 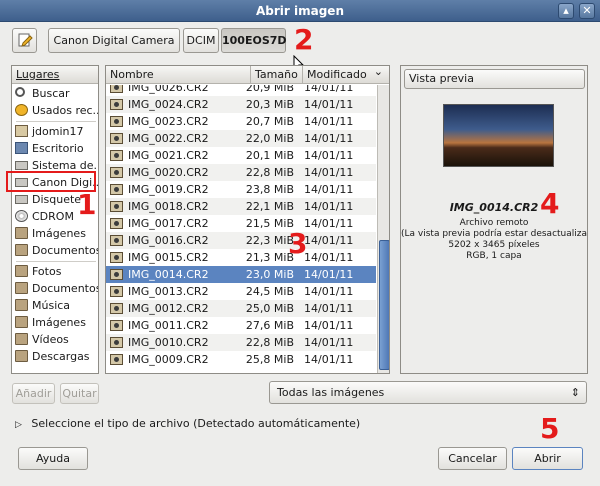 What do you see at coordinates (254, 40) in the screenshot?
I see `breadcrumb-item-100eos7d: 100EOS7D` at bounding box center [254, 40].